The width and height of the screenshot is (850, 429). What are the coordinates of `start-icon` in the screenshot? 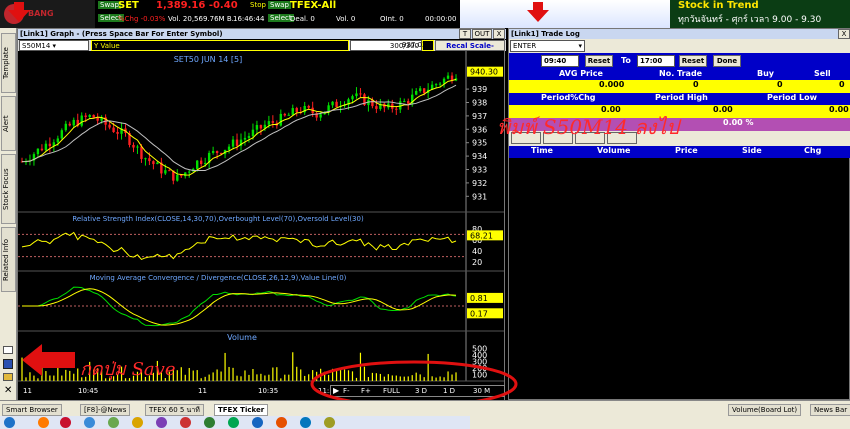 It's located at (9, 422).